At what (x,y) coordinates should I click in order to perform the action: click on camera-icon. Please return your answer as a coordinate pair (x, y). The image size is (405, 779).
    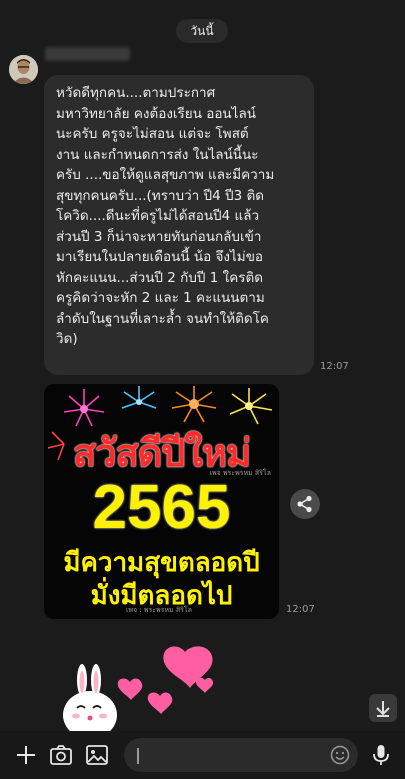
    Looking at the image, I should click on (61, 755).